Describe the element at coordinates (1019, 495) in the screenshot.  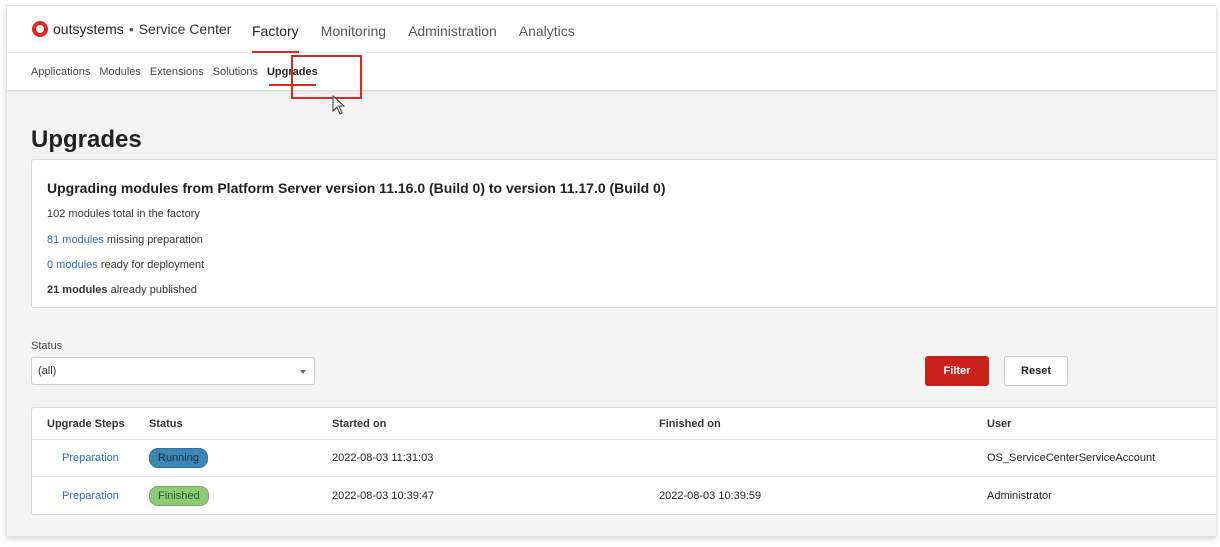
I see `user-cell: Administrator` at that location.